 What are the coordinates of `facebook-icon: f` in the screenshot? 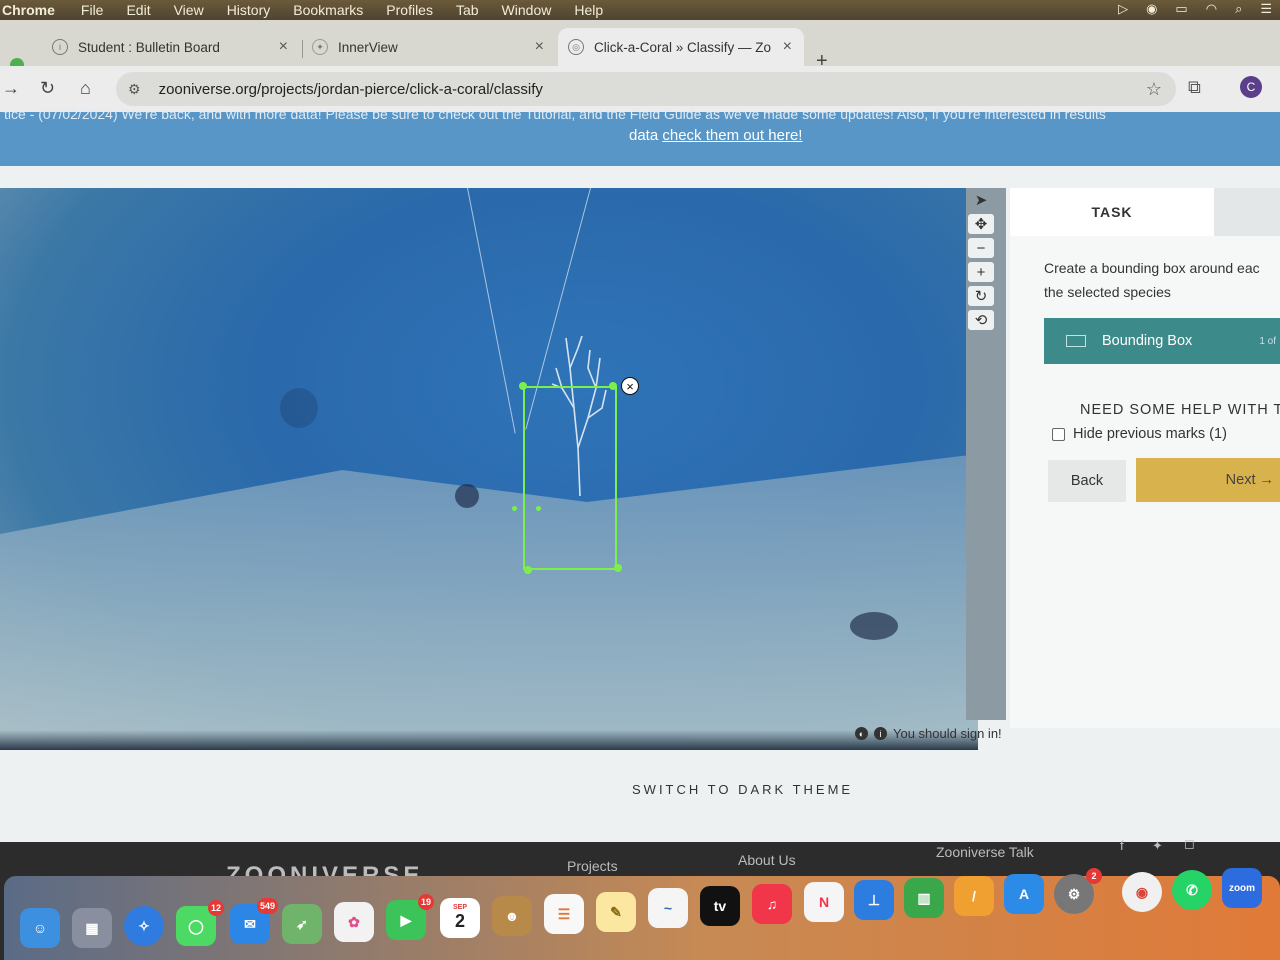 It's located at (1122, 845).